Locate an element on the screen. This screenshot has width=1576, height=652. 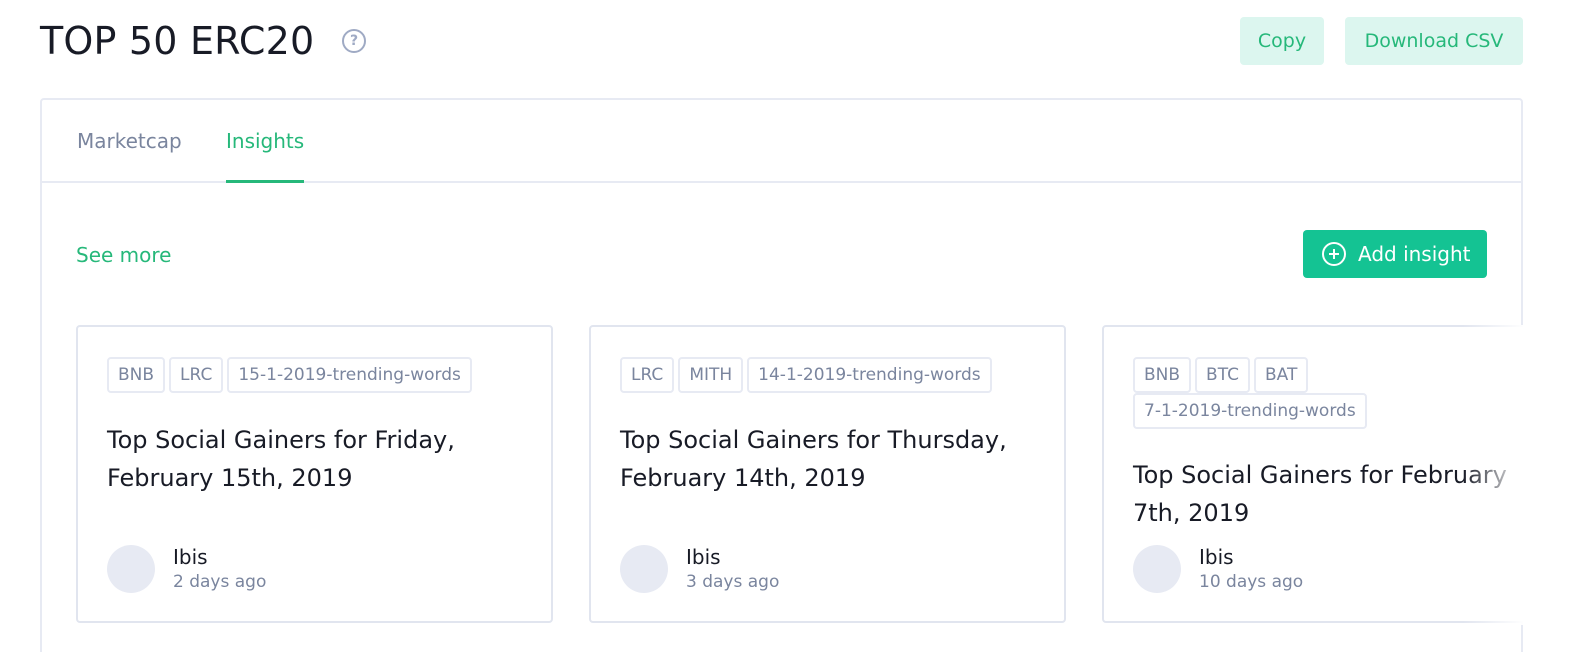
page-header: TOP 50 ERC20 ? Copy Download CSV is located at coordinates (781, 41).